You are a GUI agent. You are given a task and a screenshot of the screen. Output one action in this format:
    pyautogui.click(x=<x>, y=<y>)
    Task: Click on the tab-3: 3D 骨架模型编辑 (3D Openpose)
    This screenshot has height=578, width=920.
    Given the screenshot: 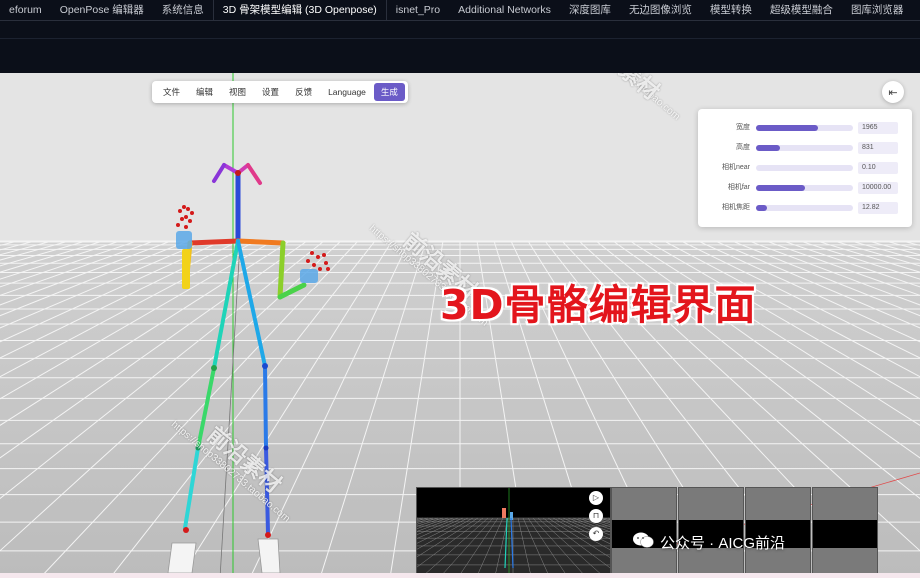 What is the action you would take?
    pyautogui.click(x=299, y=10)
    